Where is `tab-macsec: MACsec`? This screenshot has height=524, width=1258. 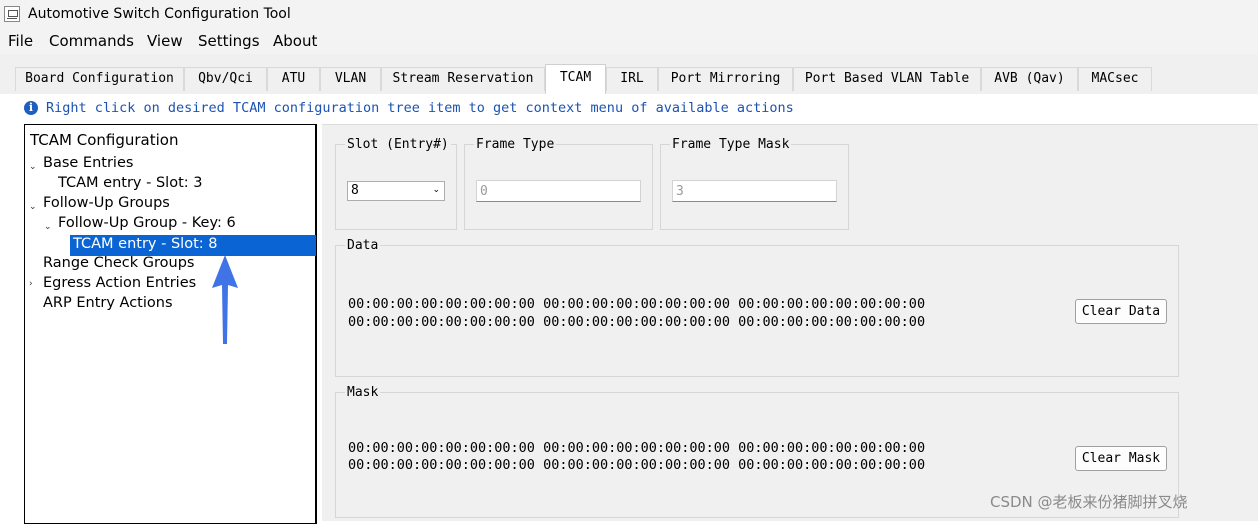
tab-macsec: MACsec is located at coordinates (1115, 79).